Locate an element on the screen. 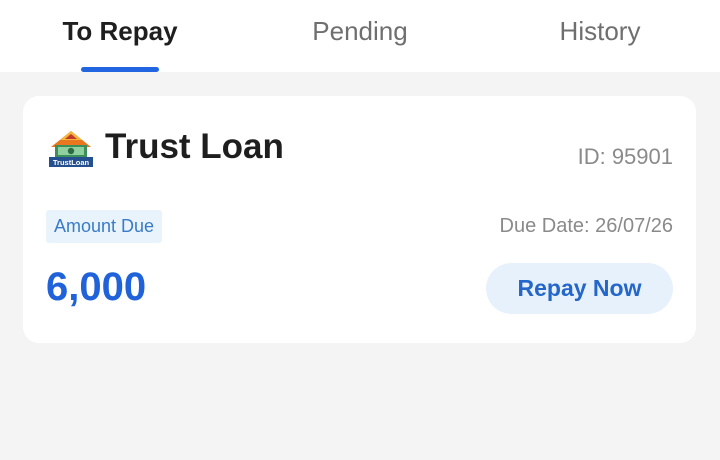 The height and width of the screenshot is (460, 720). tab-history: History is located at coordinates (600, 36).